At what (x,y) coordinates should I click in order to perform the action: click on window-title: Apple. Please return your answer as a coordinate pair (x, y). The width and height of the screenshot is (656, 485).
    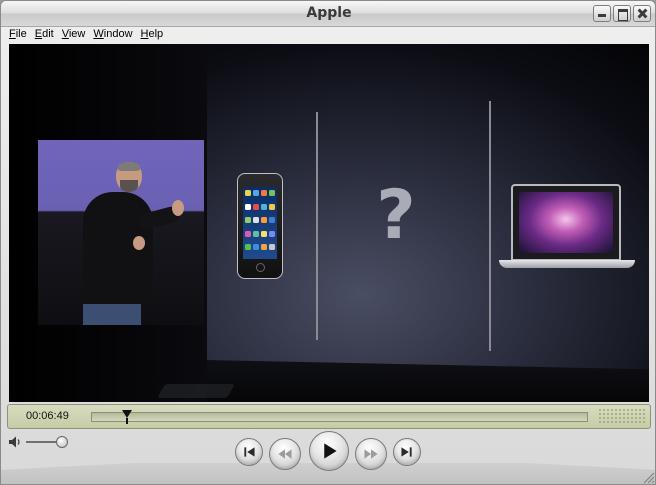
    Looking at the image, I should click on (329, 13).